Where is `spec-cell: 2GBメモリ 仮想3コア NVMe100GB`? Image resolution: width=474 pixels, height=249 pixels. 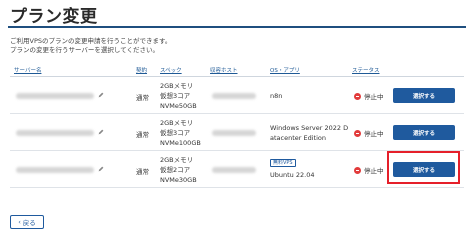
spec-cell: 2GBメモリ 仮想3コア NVMe100GB is located at coordinates (180, 133).